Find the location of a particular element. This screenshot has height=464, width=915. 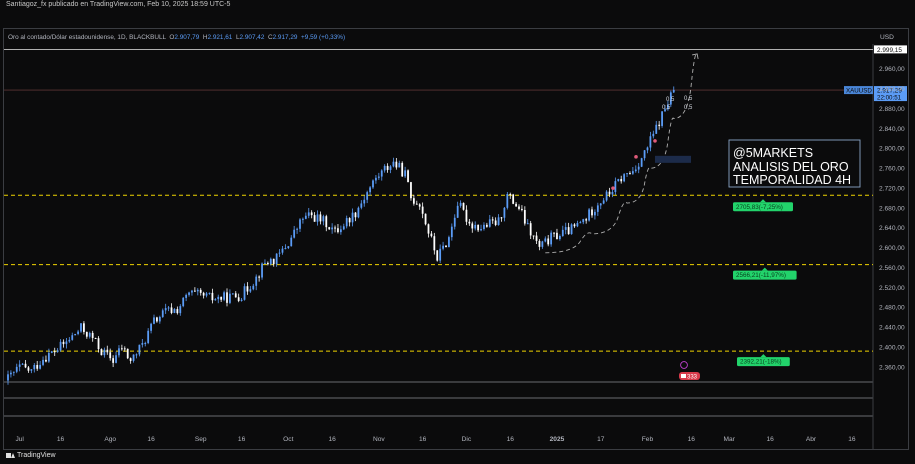

support-level-label: 2566,21(-11,97%) is located at coordinates (761, 275).